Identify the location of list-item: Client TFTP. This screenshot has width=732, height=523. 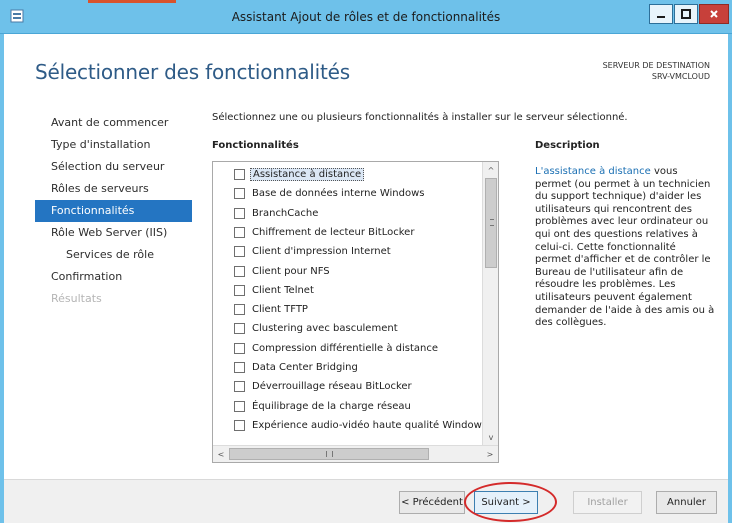
(260, 309).